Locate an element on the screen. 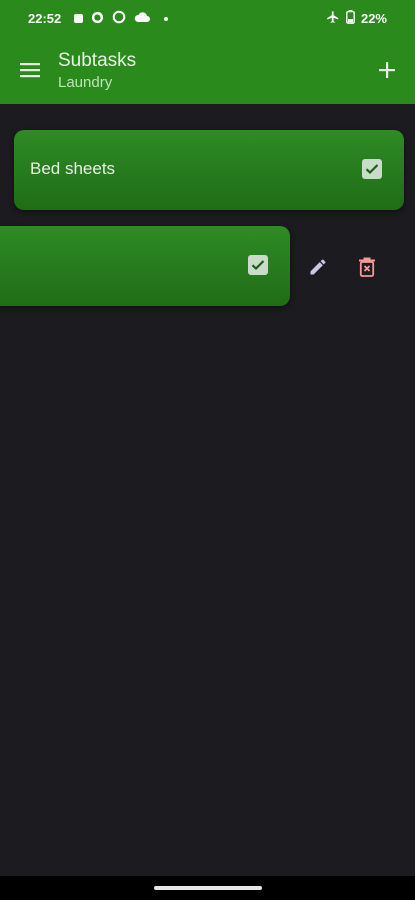 The image size is (415, 900). delete-subtask-button is located at coordinates (367, 267).